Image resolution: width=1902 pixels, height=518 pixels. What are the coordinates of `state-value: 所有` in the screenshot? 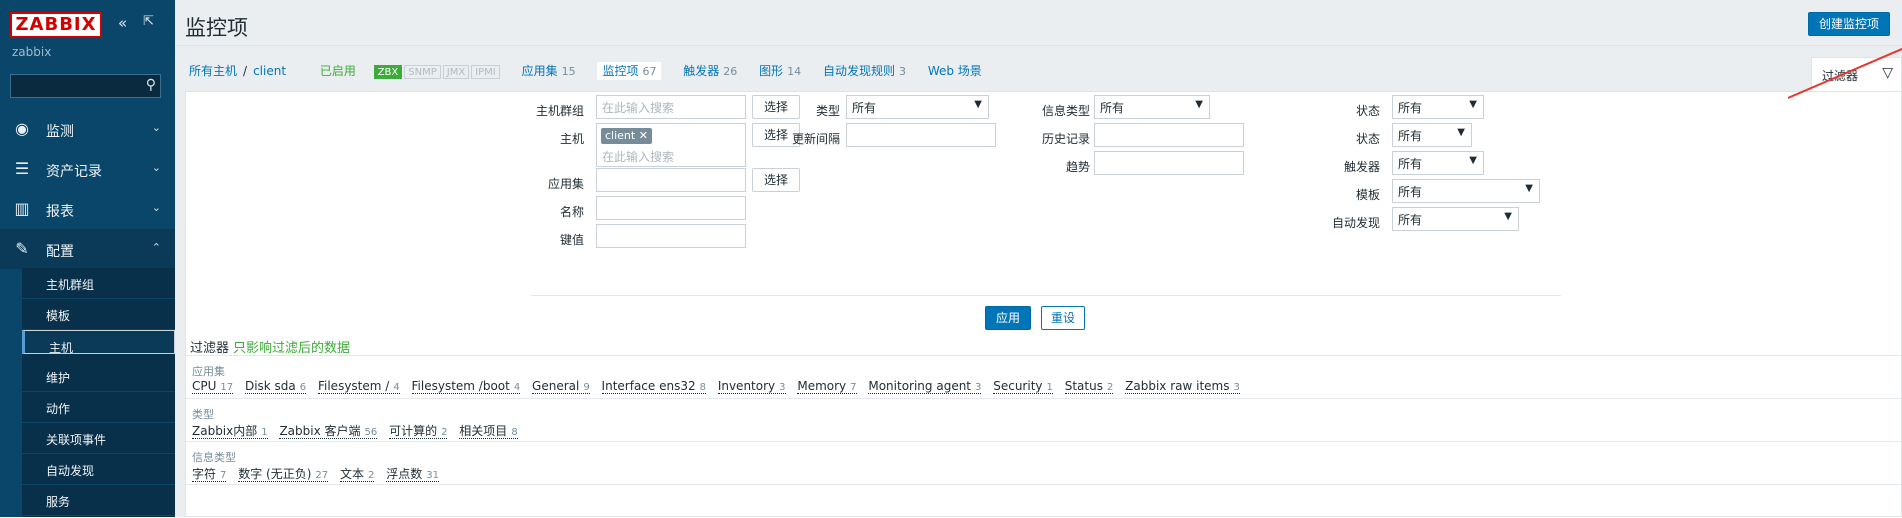 It's located at (1410, 108).